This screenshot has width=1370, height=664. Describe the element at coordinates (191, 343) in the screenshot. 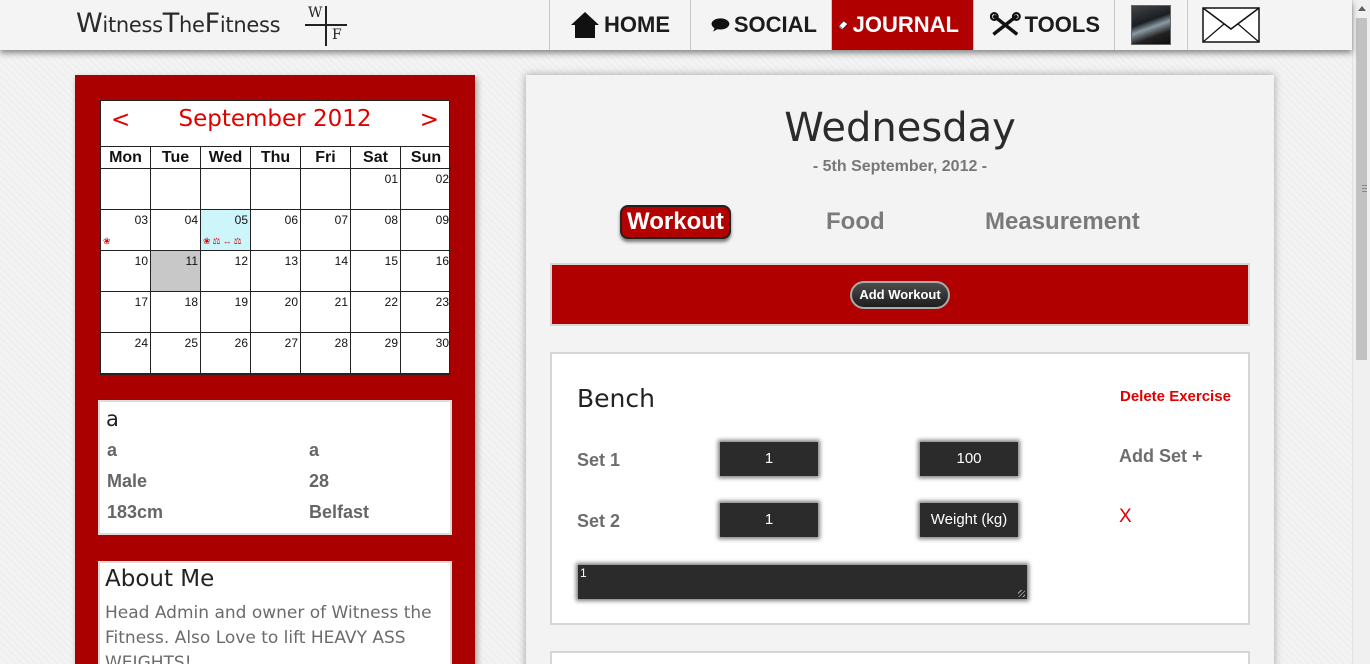

I see `calendar-day-number: 25` at that location.